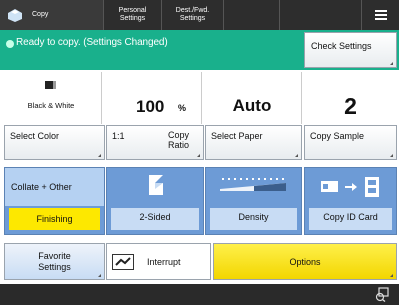 This screenshot has width=399, height=305. I want to click on quantity-display: 2, so click(350, 98).